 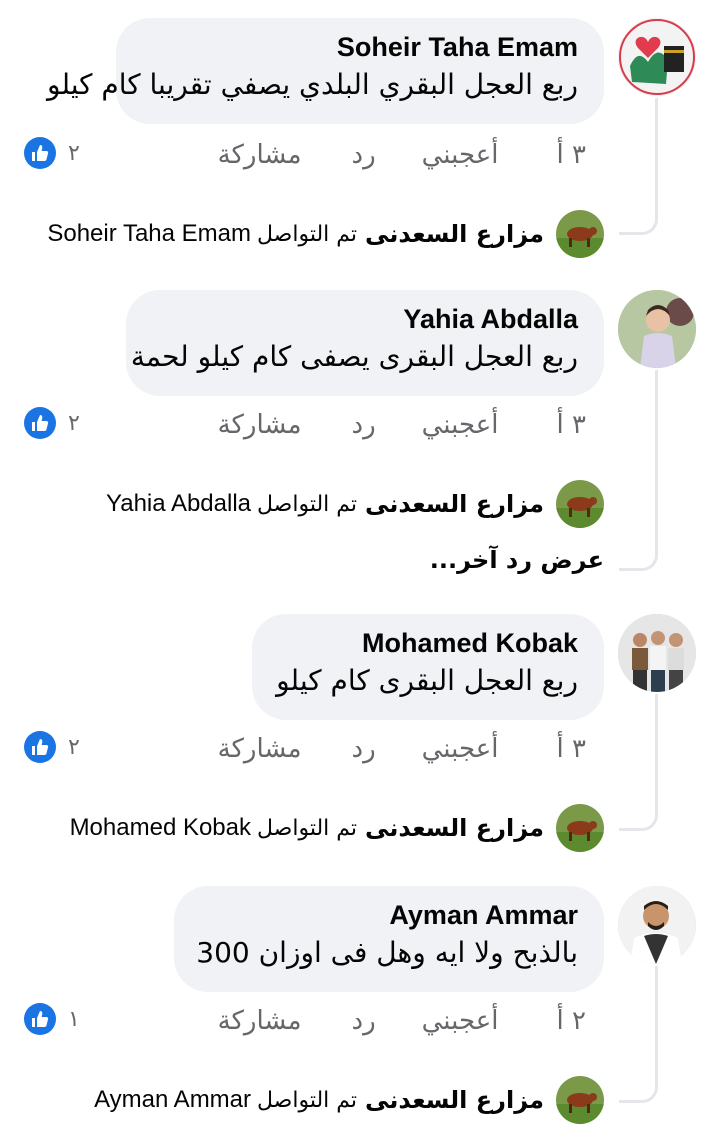 What do you see at coordinates (178, 503) in the screenshot?
I see `reply-mention: Yahia Abdalla` at bounding box center [178, 503].